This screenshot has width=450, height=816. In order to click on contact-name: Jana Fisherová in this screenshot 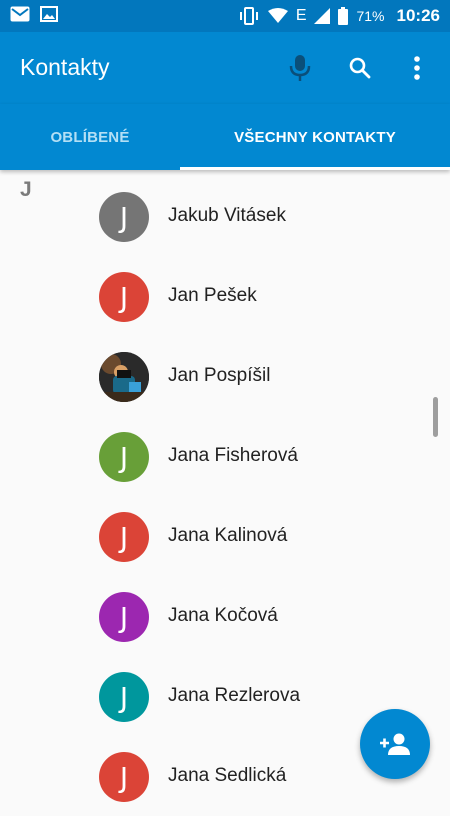, I will do `click(233, 455)`.